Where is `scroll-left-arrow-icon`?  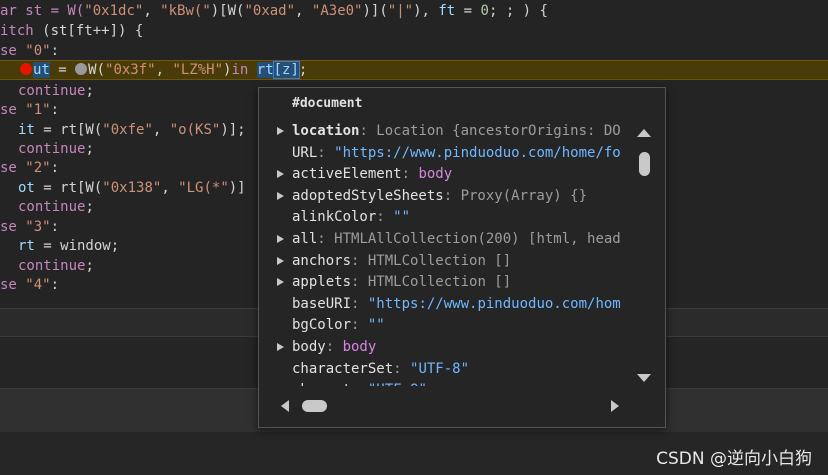 scroll-left-arrow-icon is located at coordinates (285, 406).